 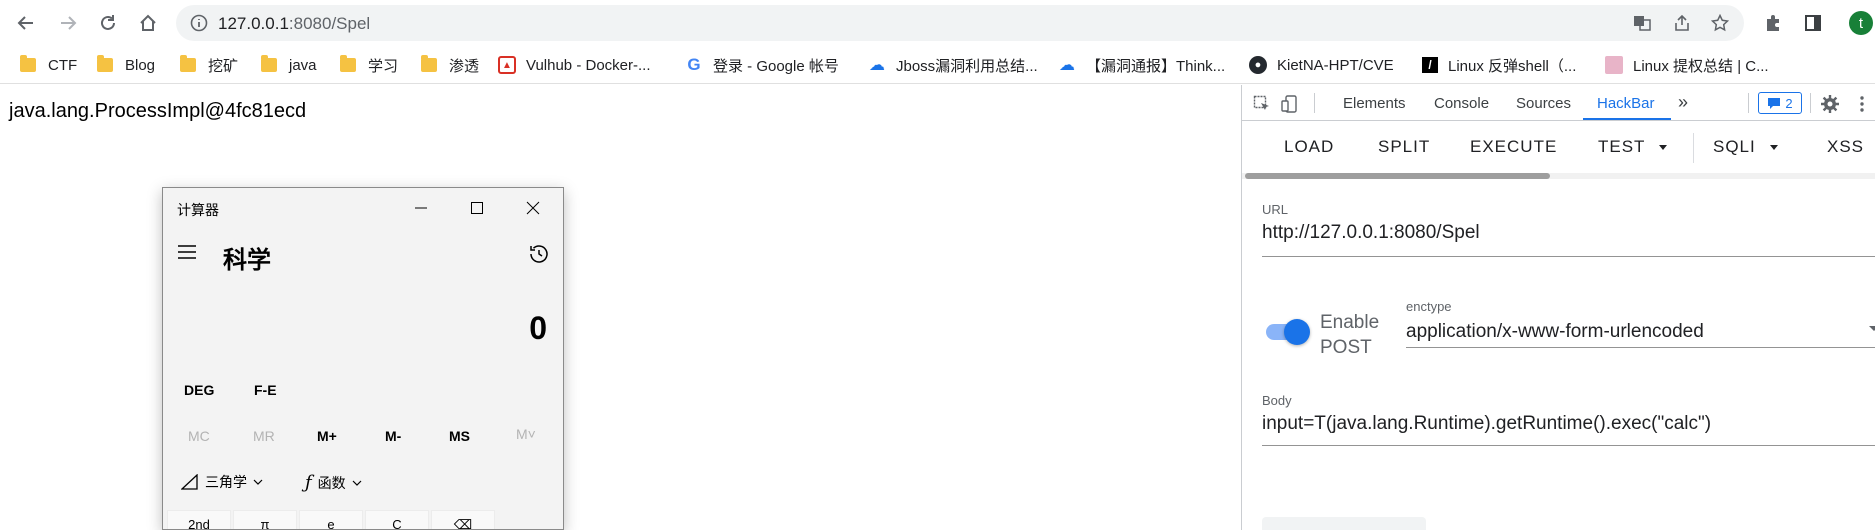 I want to click on extensions-button, so click(x=1773, y=23).